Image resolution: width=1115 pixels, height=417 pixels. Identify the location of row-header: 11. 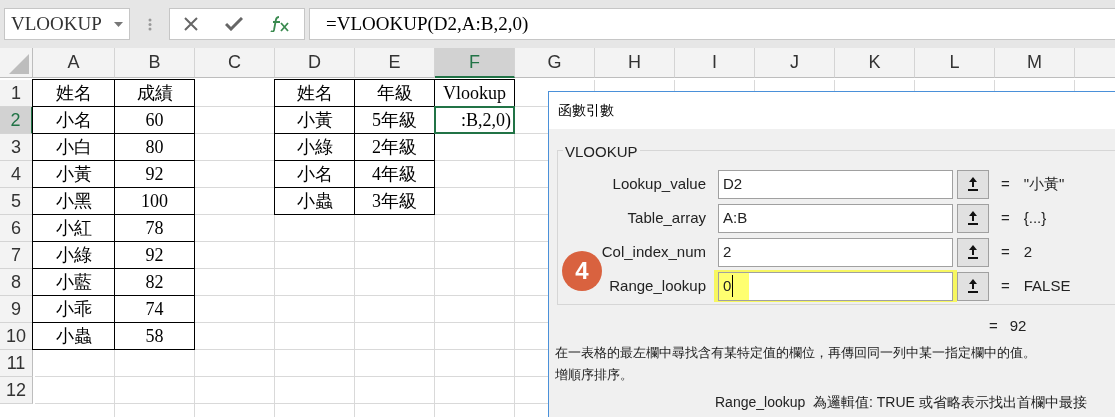
(16, 363).